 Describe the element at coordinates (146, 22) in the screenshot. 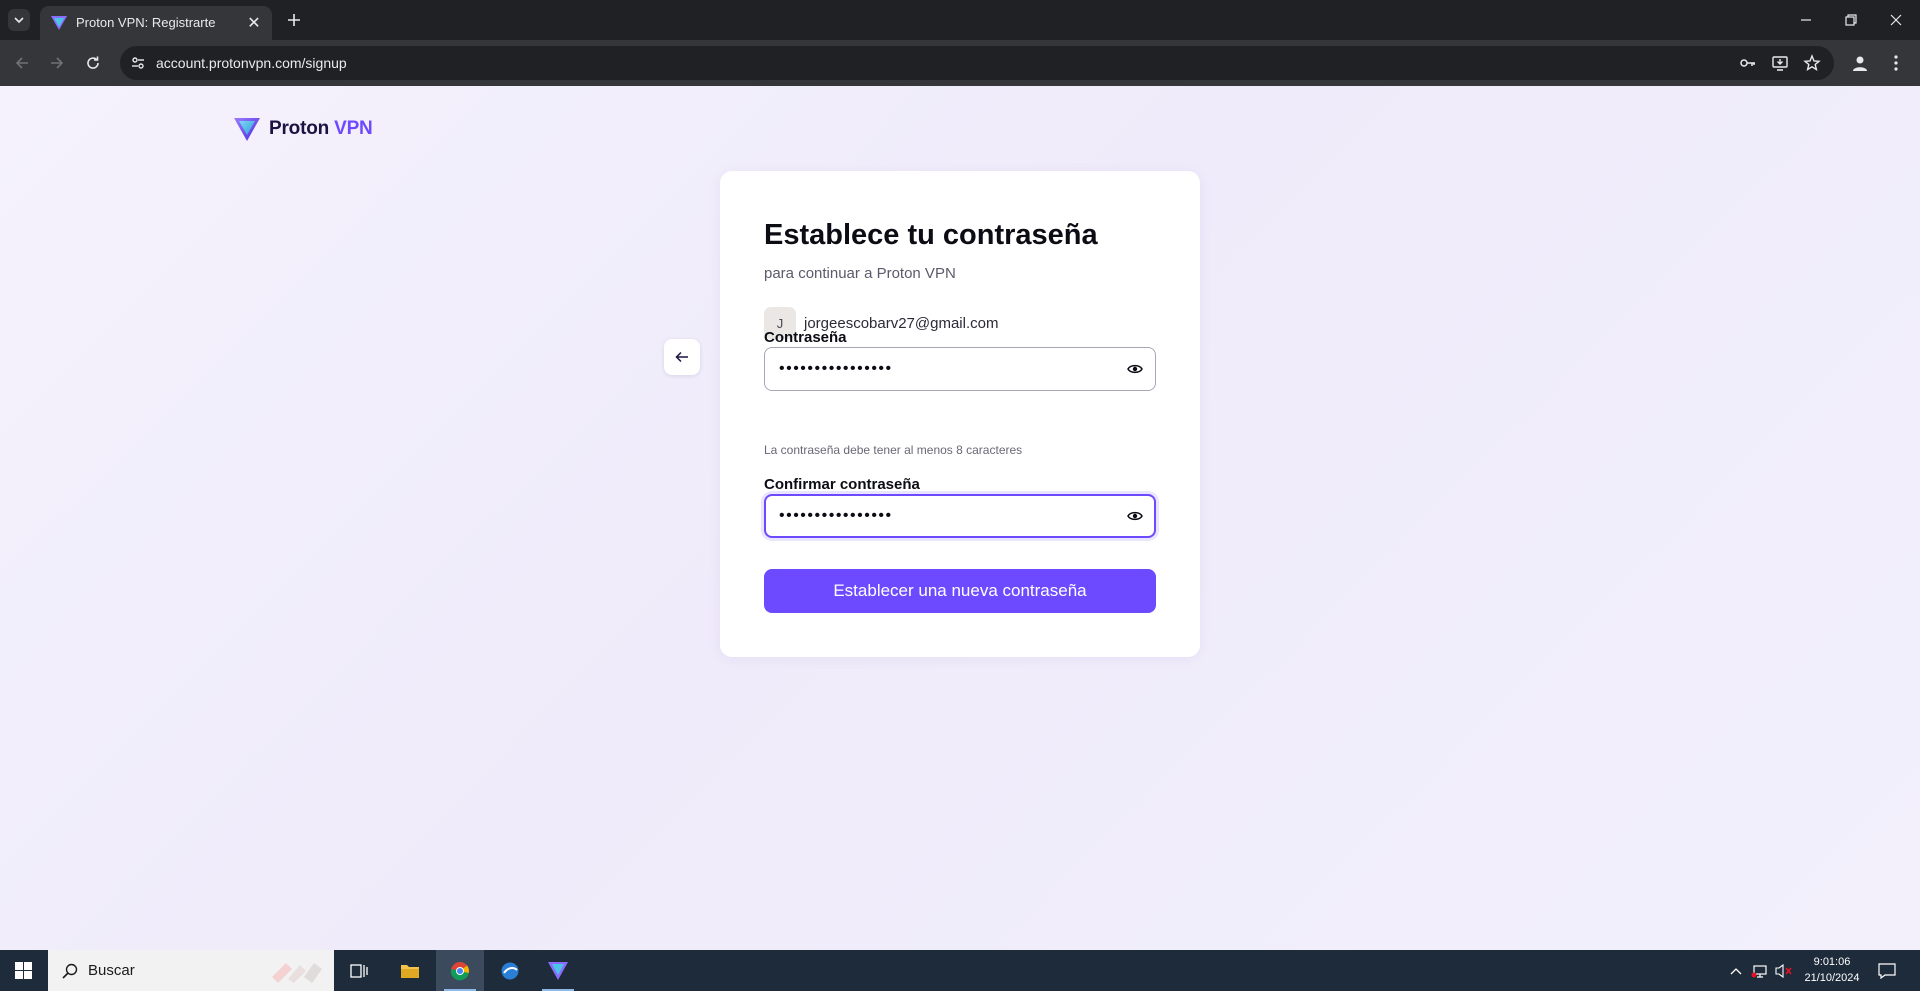

I see `tab-title: Proton VPN: Registrarte` at that location.